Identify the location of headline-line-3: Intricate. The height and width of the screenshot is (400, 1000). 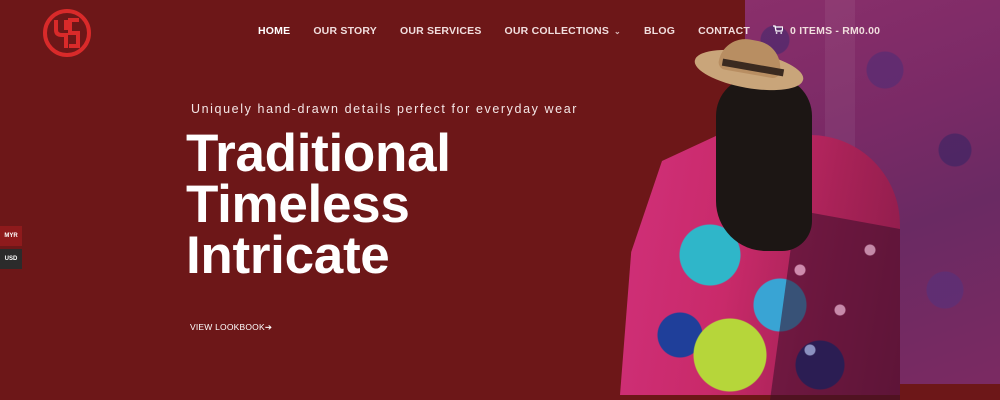
(288, 255).